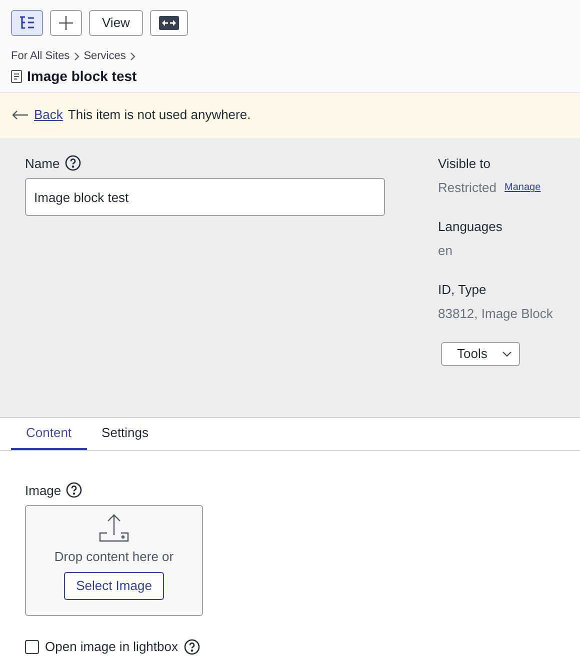 The width and height of the screenshot is (580, 661). Describe the element at coordinates (116, 23) in the screenshot. I see `view-button: View` at that location.